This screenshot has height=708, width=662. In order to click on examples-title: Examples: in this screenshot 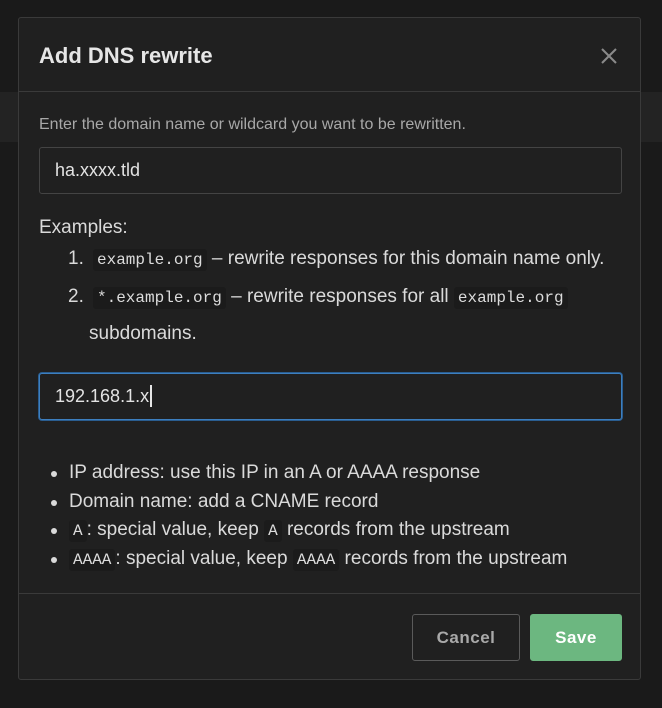, I will do `click(83, 227)`.